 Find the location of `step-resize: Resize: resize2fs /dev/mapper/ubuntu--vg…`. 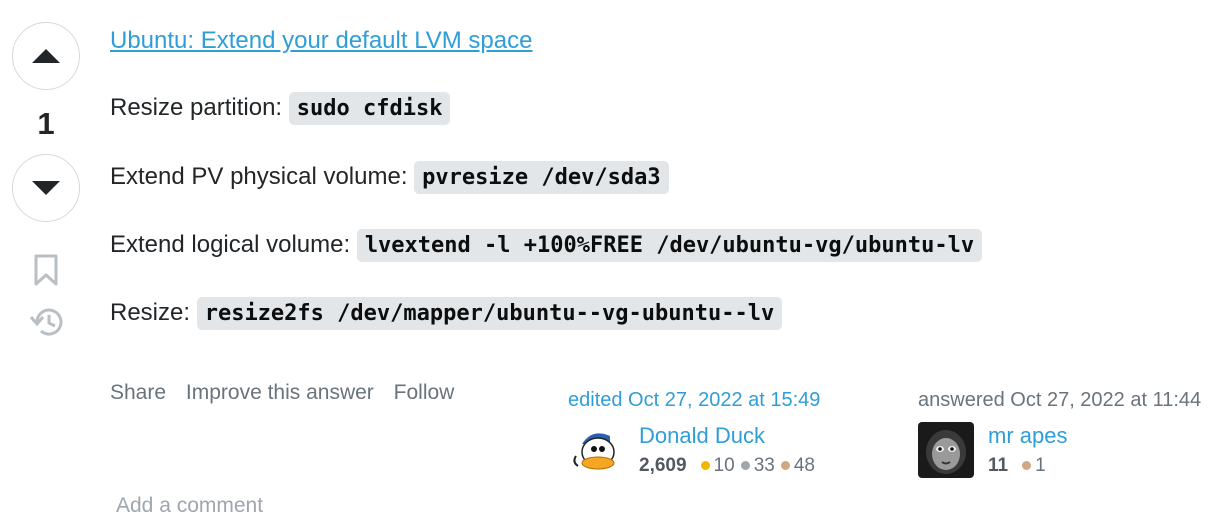

step-resize: Resize: resize2fs /dev/mapper/ubuntu--vg… is located at coordinates (446, 313).